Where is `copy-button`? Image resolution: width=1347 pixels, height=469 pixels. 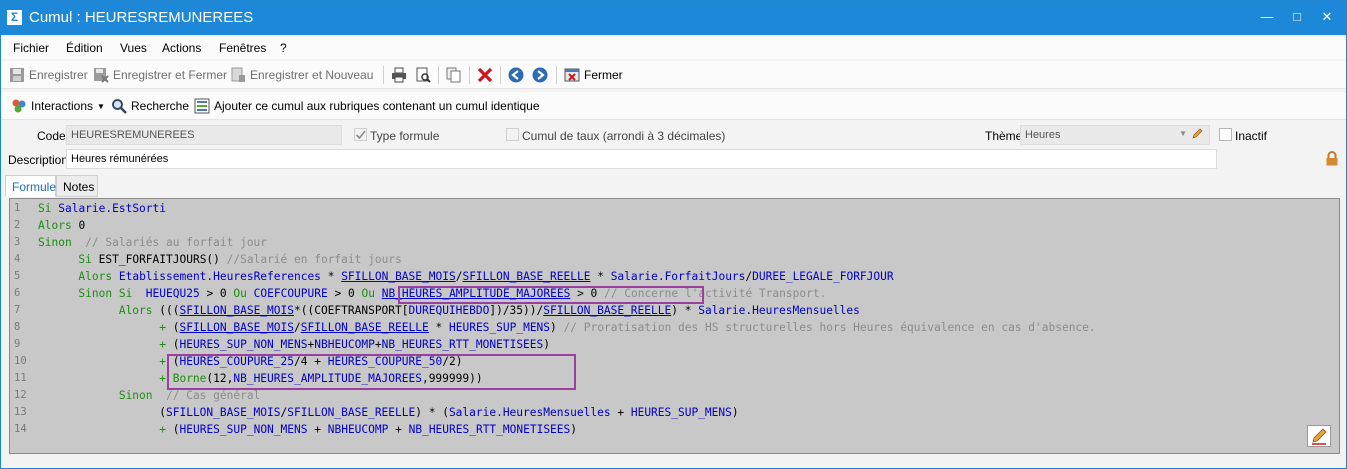 copy-button is located at coordinates (454, 75).